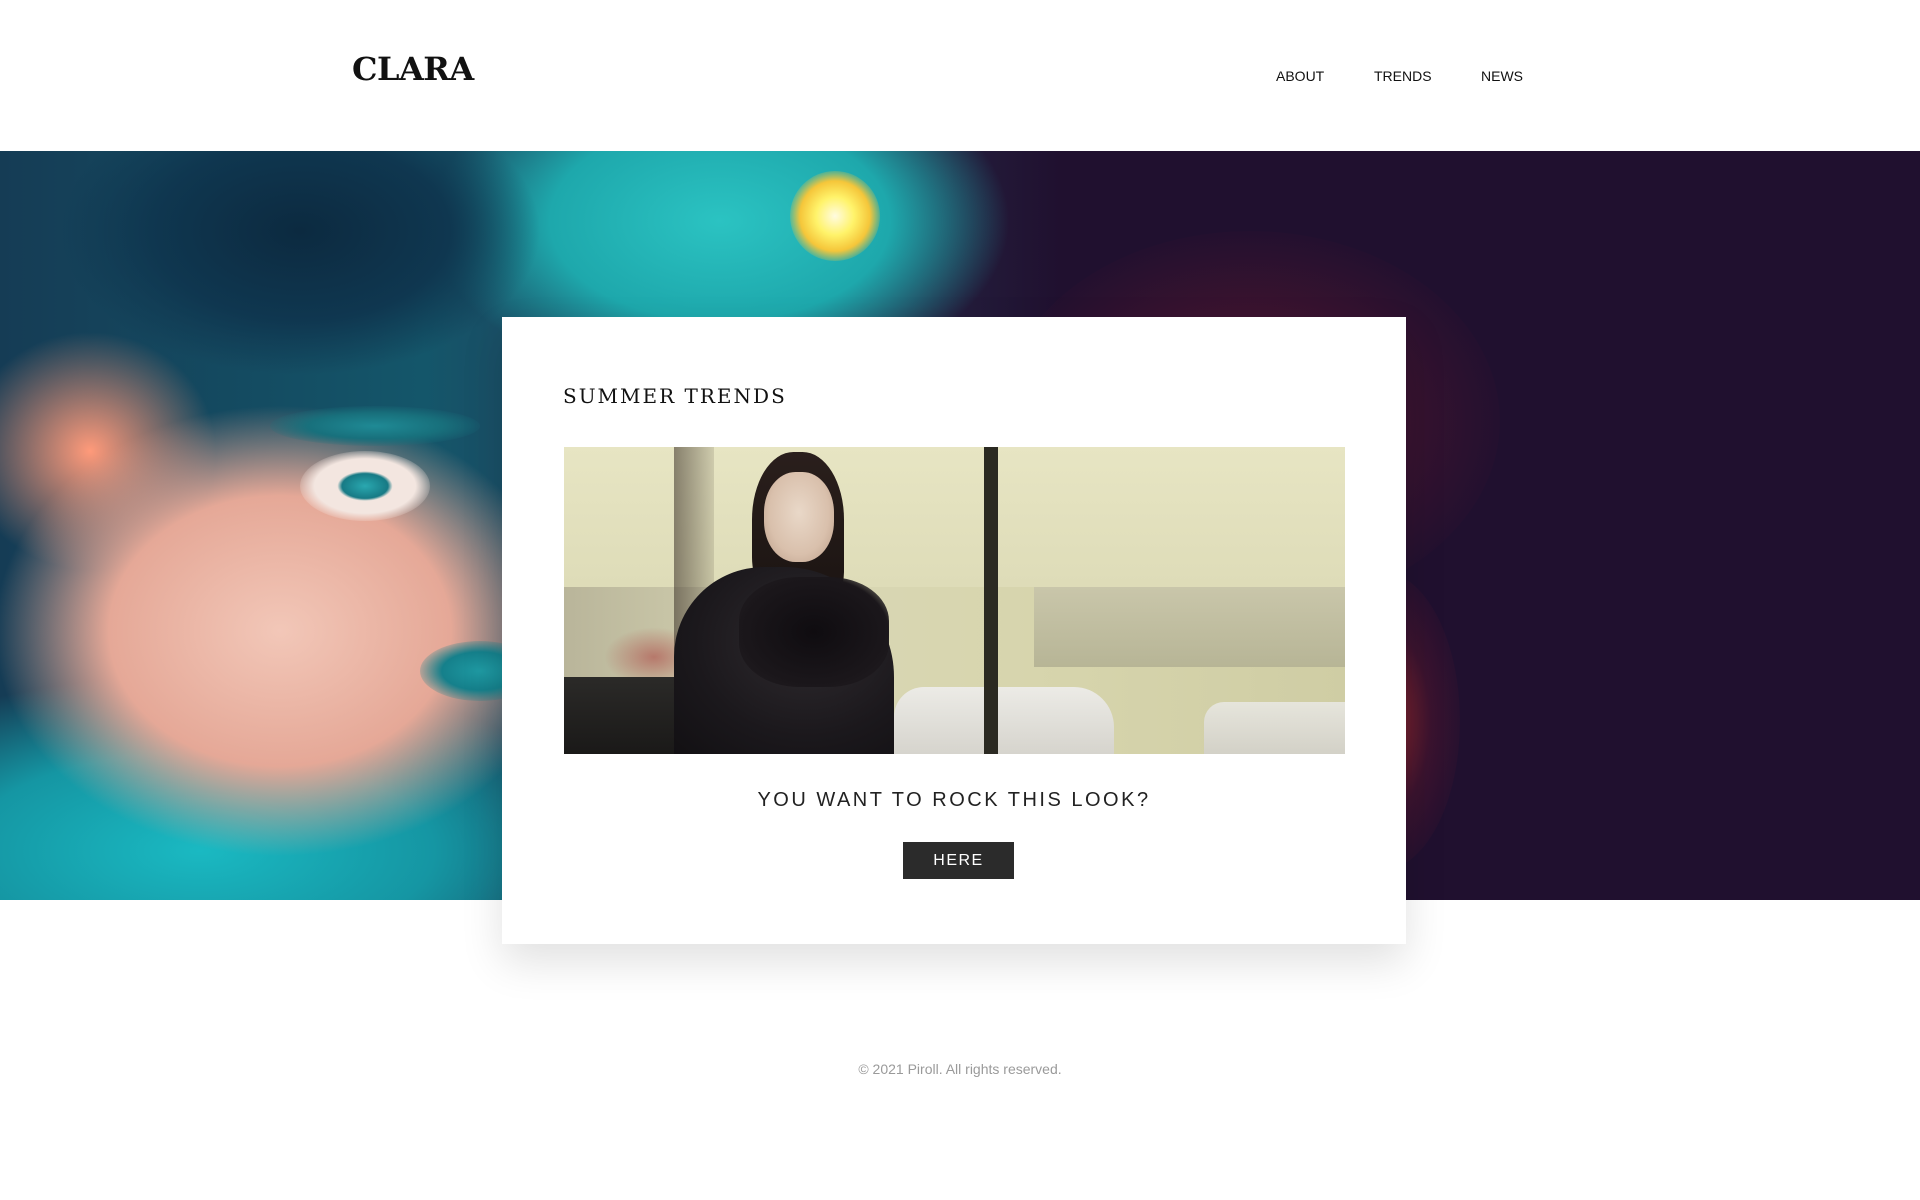 Image resolution: width=1920 pixels, height=1200 pixels. Describe the element at coordinates (1300, 76) in the screenshot. I see `nav-item-about: ABOUT` at that location.